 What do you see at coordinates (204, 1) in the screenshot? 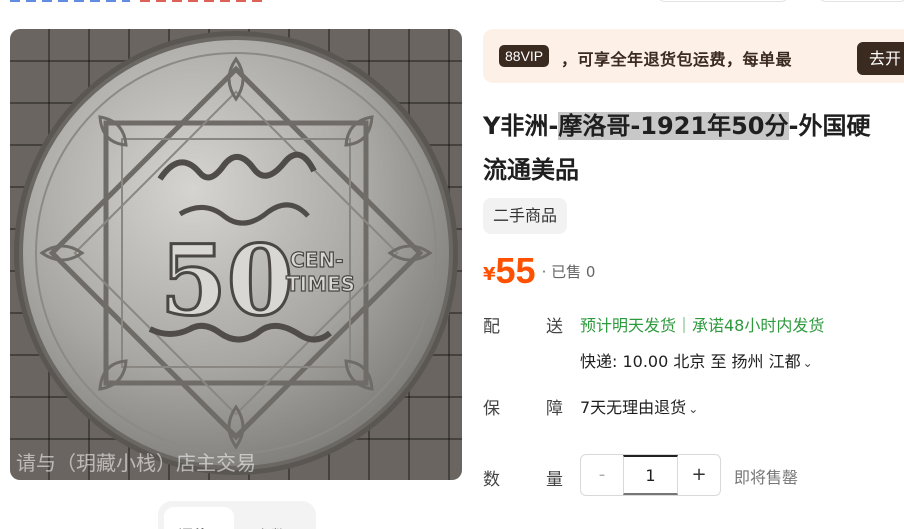
I see `shop-link-fragment` at bounding box center [204, 1].